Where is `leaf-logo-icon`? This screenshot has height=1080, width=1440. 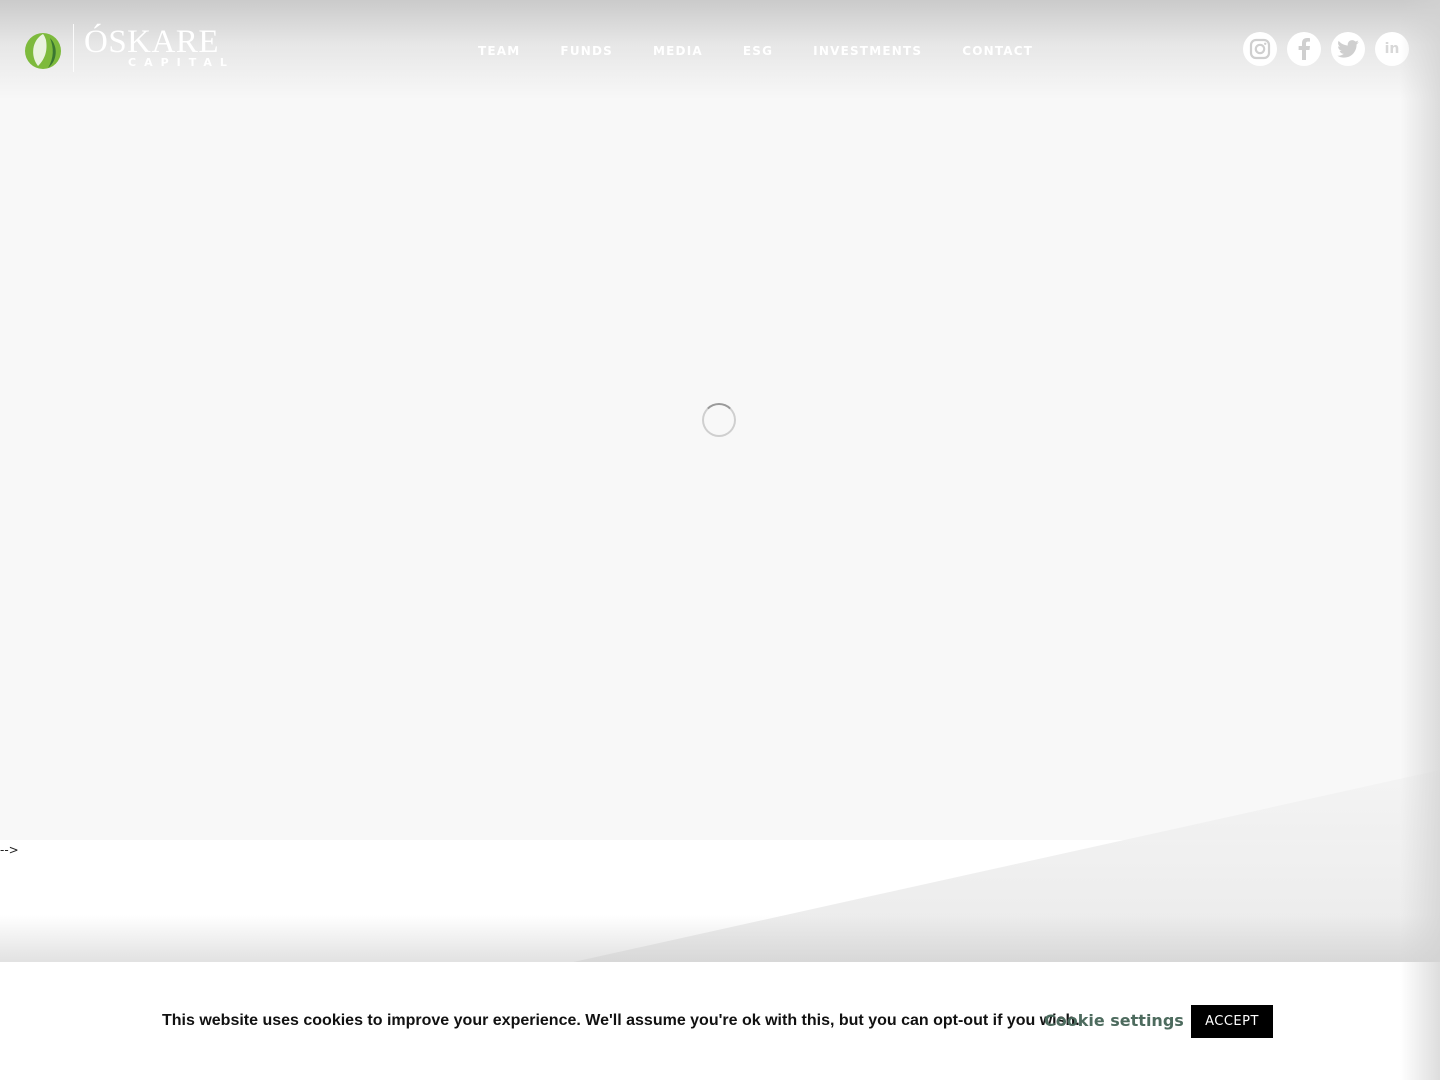 leaf-logo-icon is located at coordinates (43, 51).